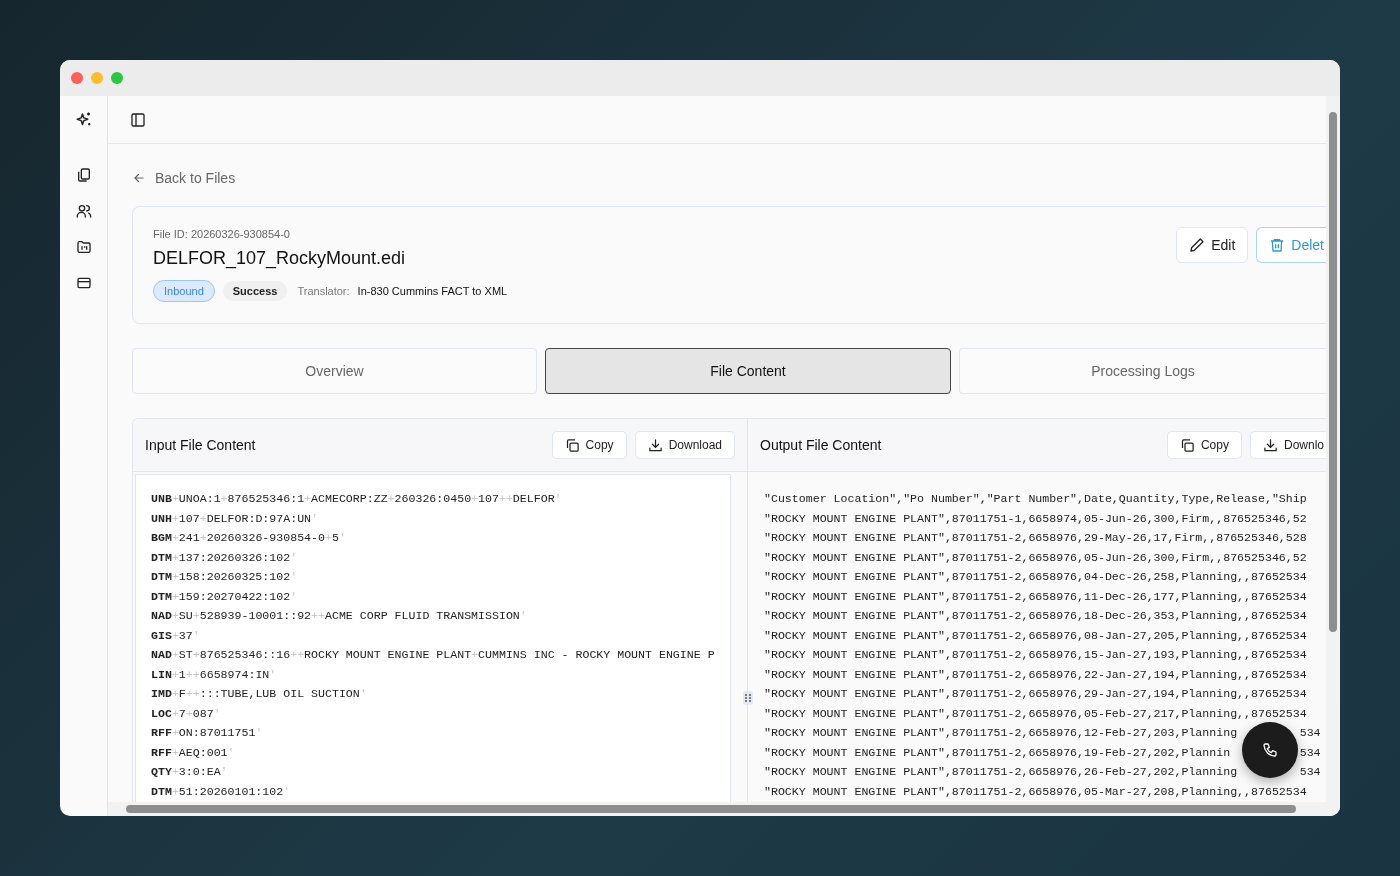 The width and height of the screenshot is (1400, 876). I want to click on code-line: "ROCKY MOUNT ENGINE PLANT",87011751-2,6658976,04-Dec-26,258,Planning,,87652534, so click(1036, 577).